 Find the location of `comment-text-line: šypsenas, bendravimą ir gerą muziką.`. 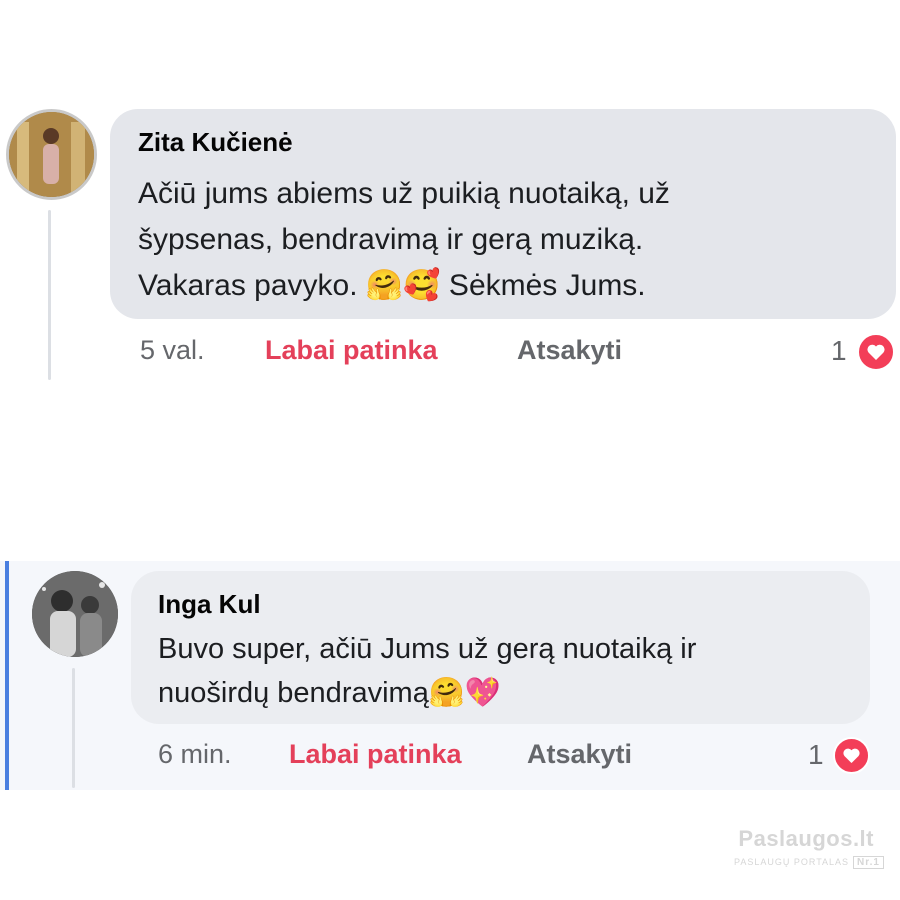

comment-text-line: šypsenas, bendravimą ir gerą muziką. is located at coordinates (391, 239).